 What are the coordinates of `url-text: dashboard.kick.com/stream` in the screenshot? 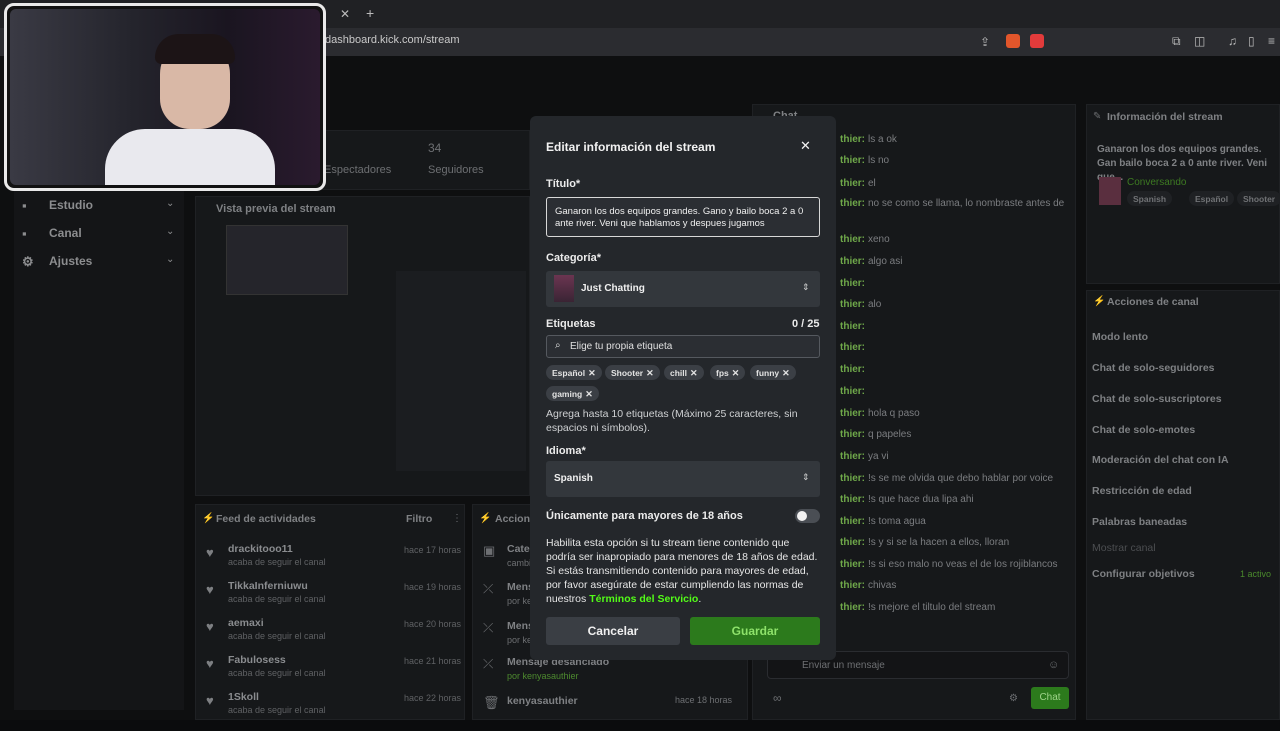 It's located at (392, 40).